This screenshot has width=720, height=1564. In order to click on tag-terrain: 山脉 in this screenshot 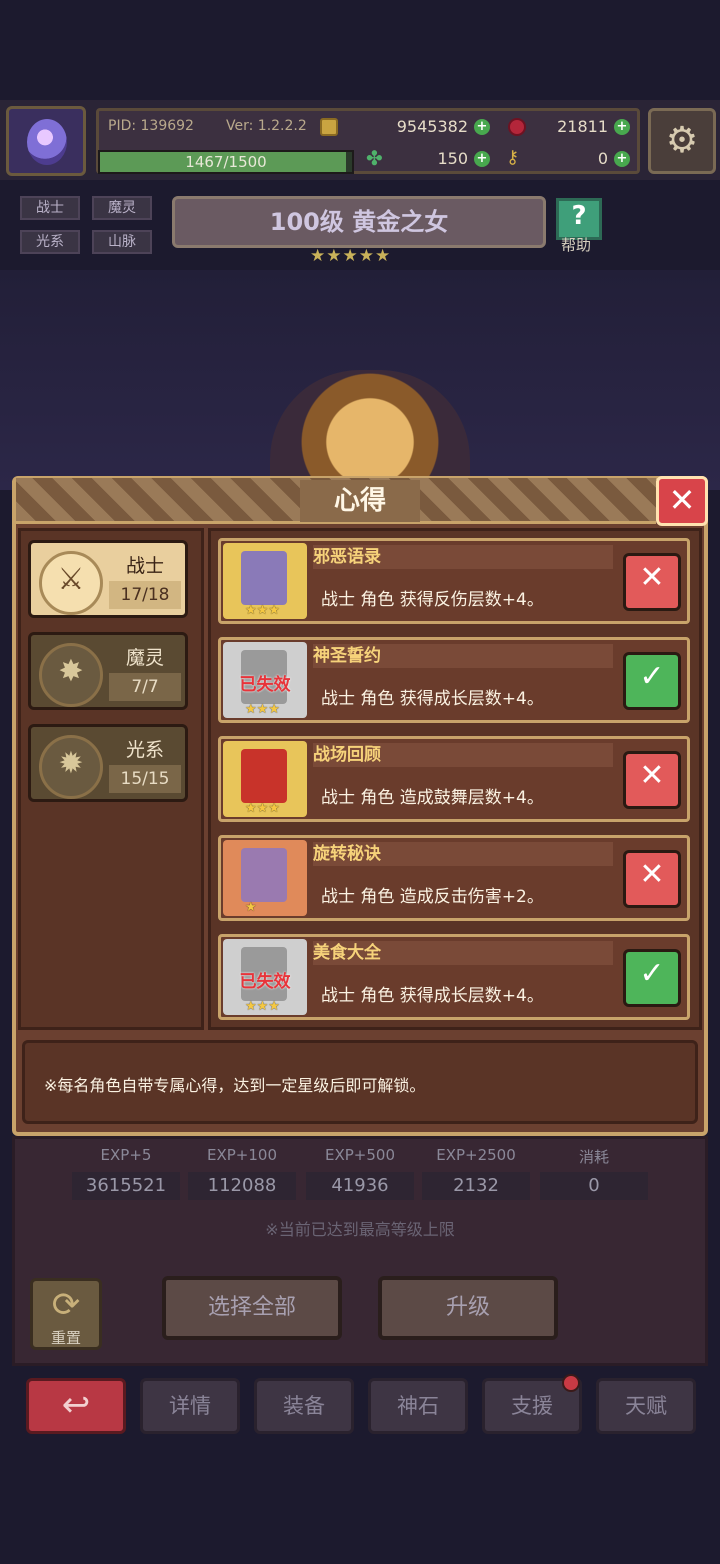, I will do `click(122, 242)`.